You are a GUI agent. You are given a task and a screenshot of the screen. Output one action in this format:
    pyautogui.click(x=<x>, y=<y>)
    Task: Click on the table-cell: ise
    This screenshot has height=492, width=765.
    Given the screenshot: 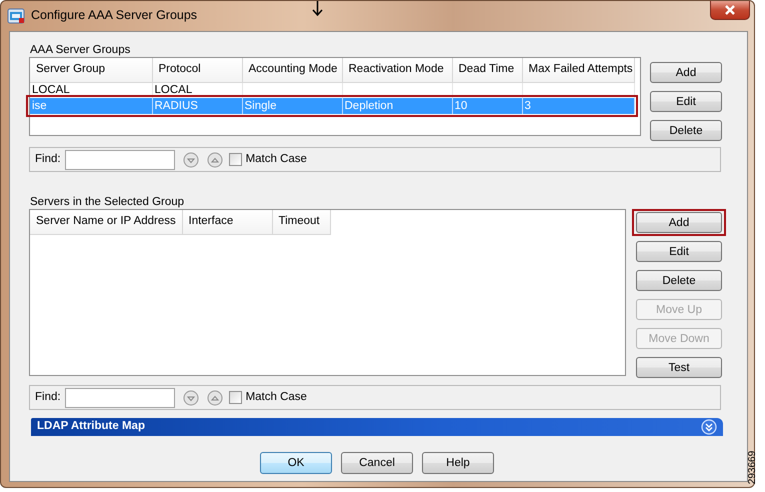 What is the action you would take?
    pyautogui.click(x=39, y=106)
    